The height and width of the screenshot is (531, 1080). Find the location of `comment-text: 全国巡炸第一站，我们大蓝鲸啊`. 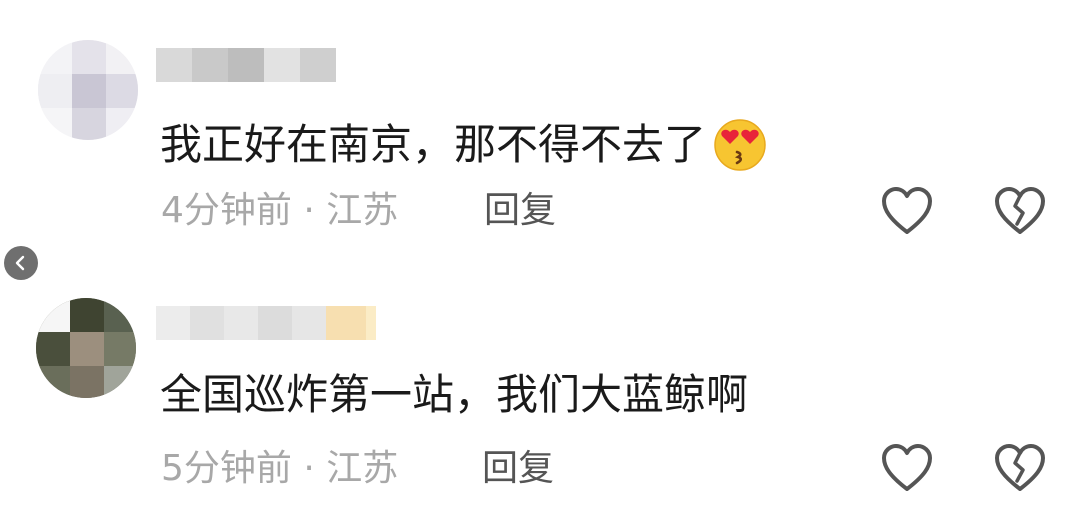

comment-text: 全国巡炸第一站，我们大蓝鲸啊 is located at coordinates (454, 394).